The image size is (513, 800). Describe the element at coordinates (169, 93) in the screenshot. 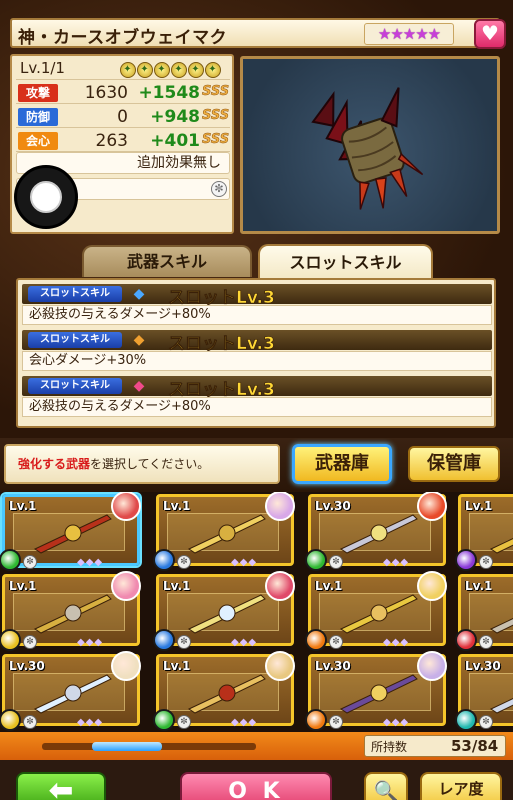

I see `stat-bonus: +1548` at that location.